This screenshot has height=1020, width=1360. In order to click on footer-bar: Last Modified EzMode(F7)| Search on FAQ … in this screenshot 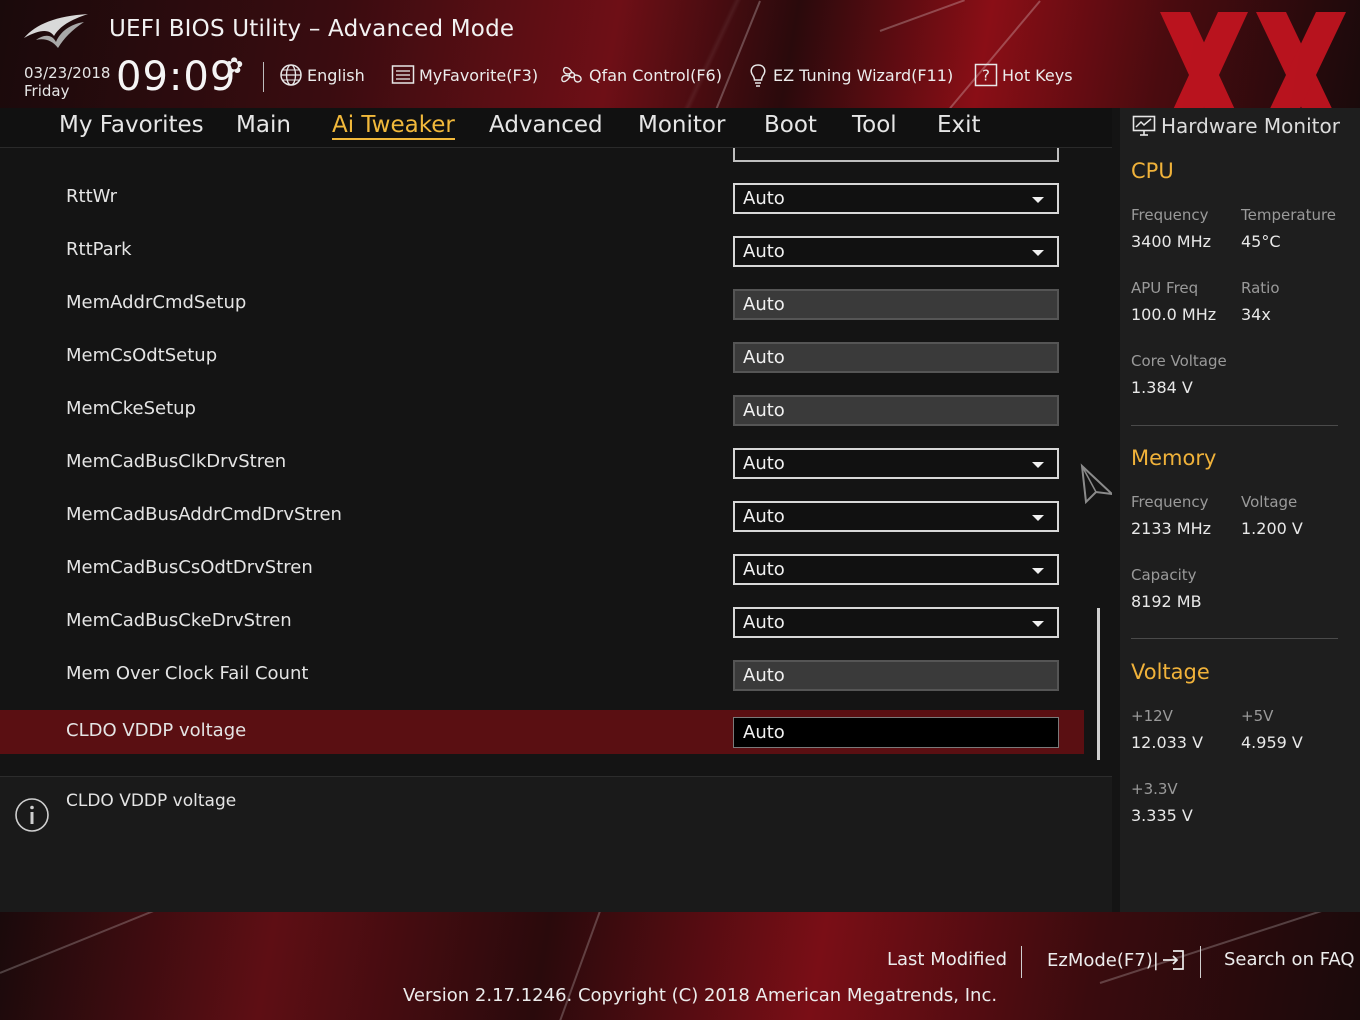, I will do `click(680, 966)`.